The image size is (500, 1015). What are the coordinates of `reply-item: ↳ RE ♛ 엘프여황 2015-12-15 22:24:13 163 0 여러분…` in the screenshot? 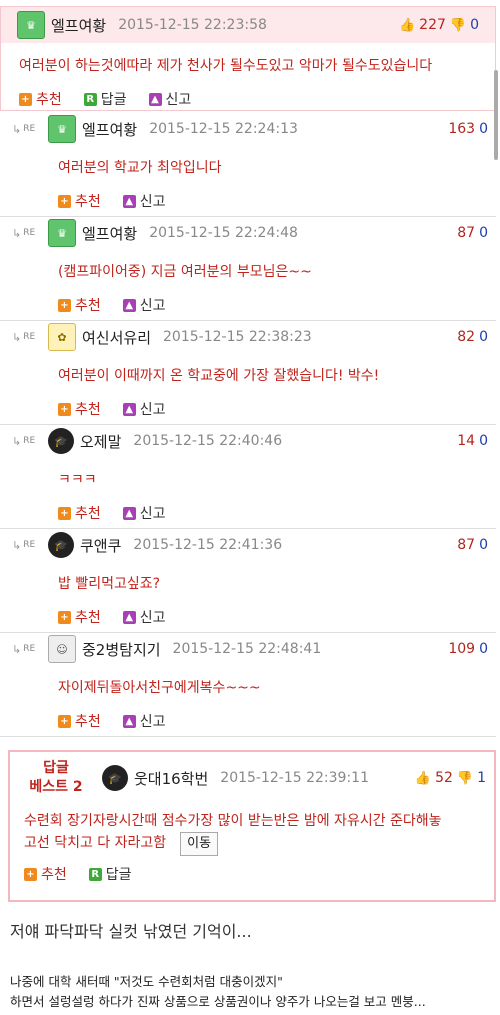 It's located at (248, 165).